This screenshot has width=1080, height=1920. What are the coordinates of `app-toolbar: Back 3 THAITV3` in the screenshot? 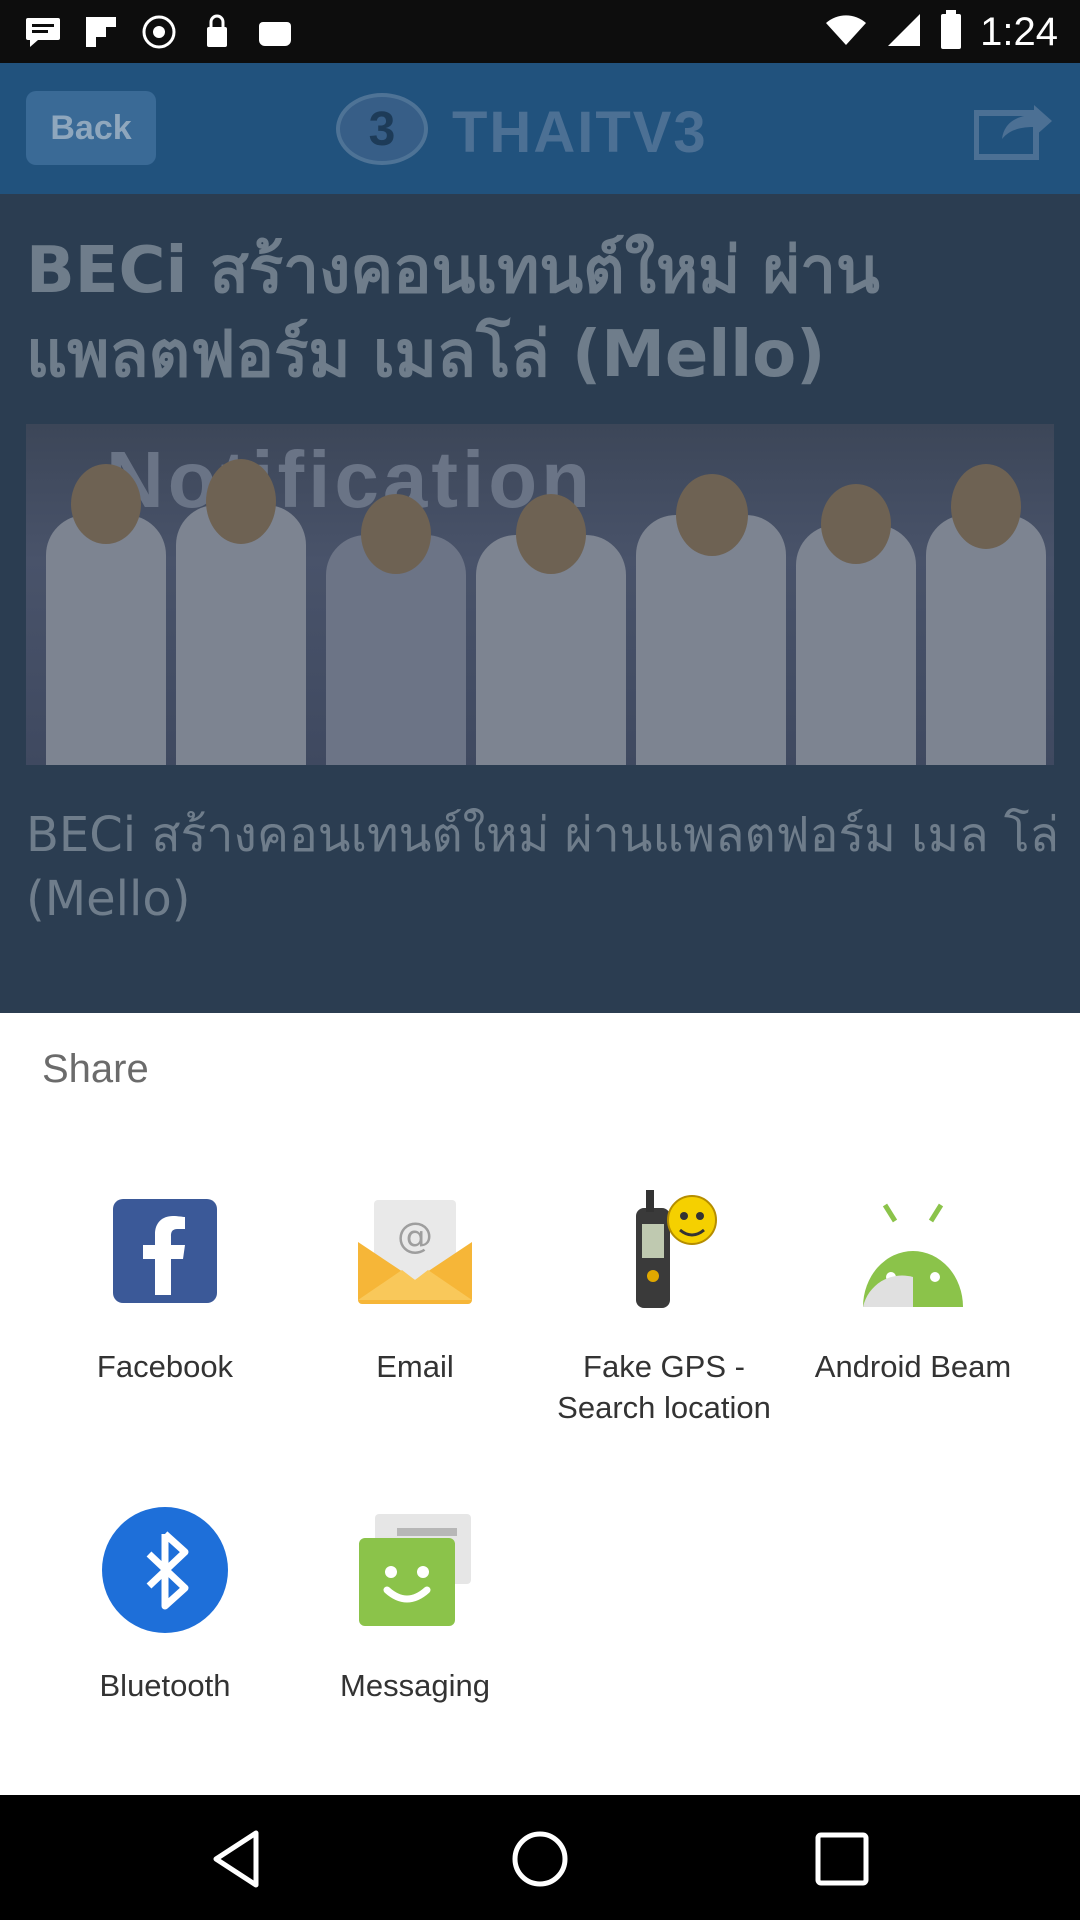 It's located at (540, 128).